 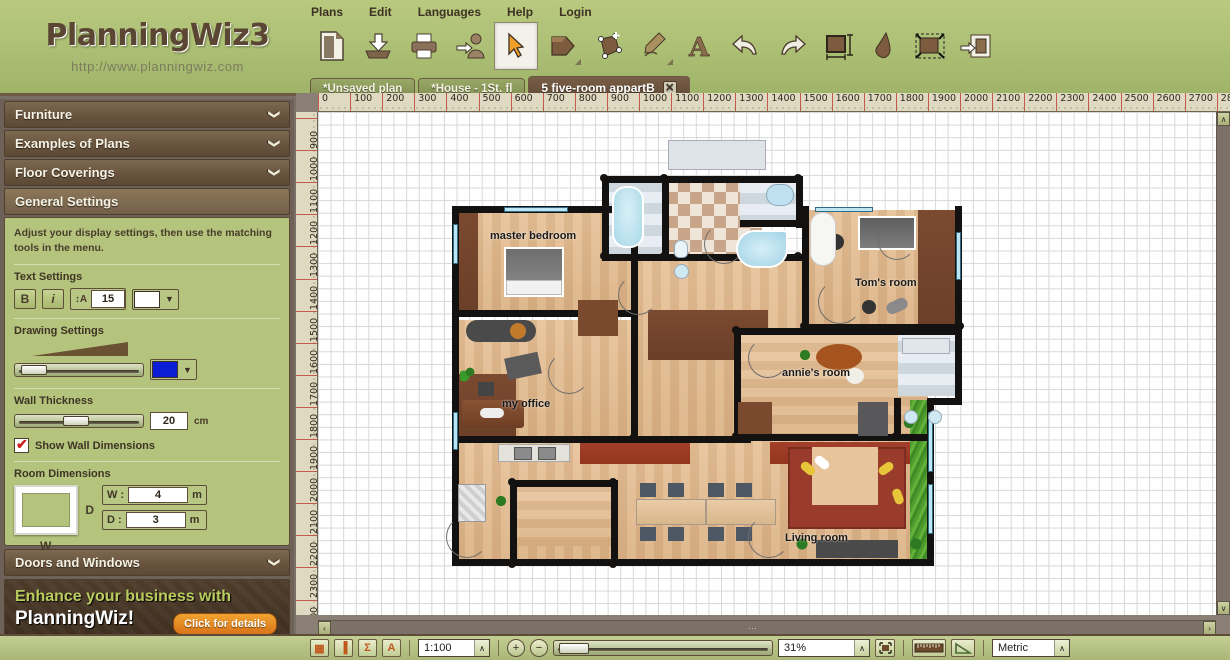 I want to click on line-color-swatch, so click(x=165, y=370).